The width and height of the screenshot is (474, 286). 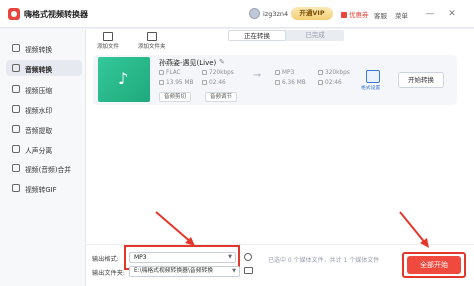 I want to click on annotation-arrow-start, so click(x=413, y=228).